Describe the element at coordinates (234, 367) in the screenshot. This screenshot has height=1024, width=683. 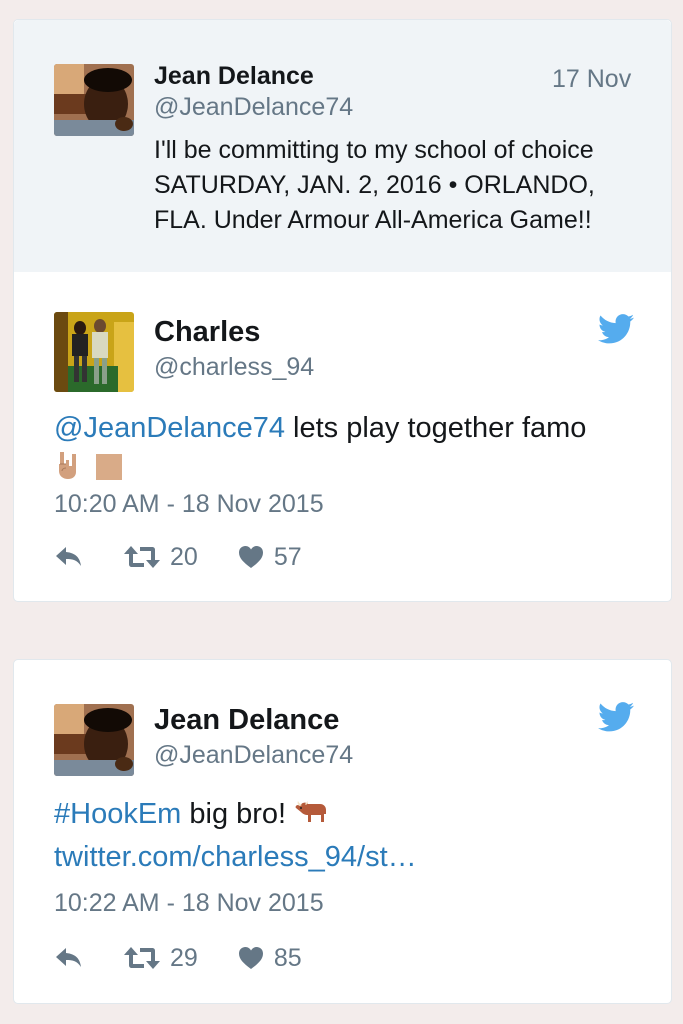
I see `author-handle: @charless_94` at that location.